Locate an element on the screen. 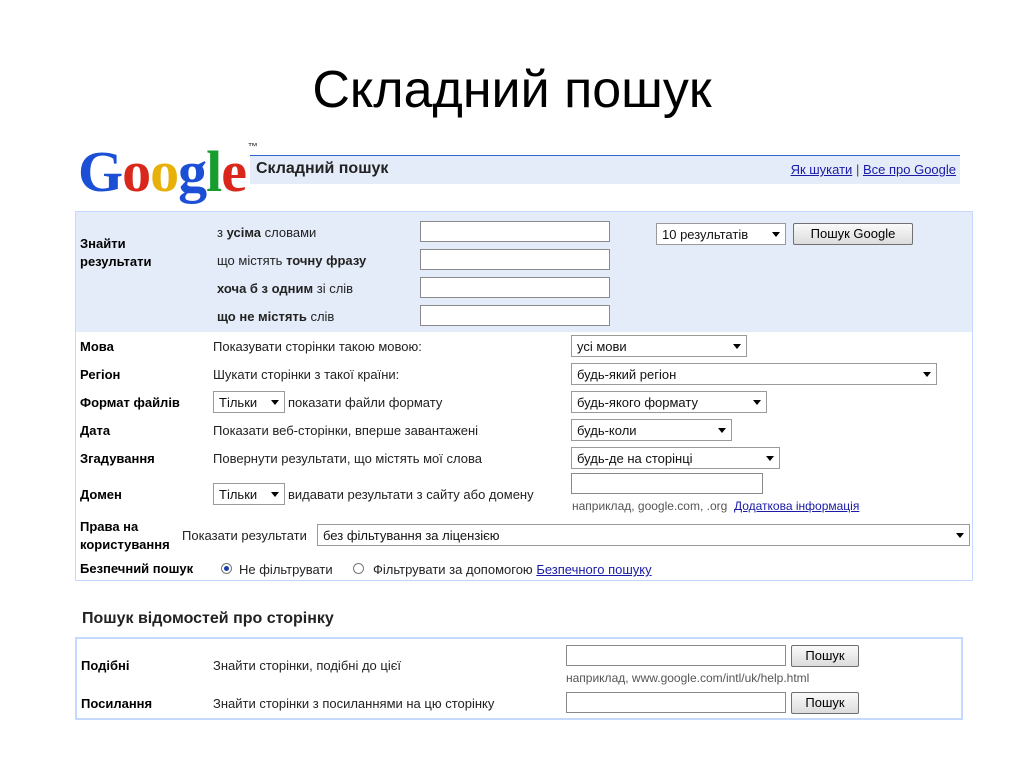 Image resolution: width=1024 pixels, height=767 pixels. exact-phrase-input is located at coordinates (515, 259).